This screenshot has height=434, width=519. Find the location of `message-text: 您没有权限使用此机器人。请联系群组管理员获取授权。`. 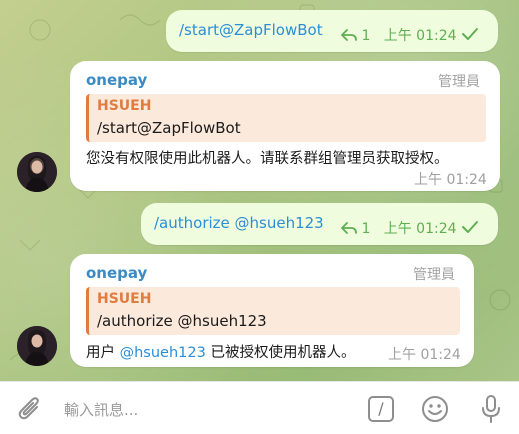

message-text: 您没有权限使用此机器人。请联系群组管理员获取授权。 is located at coordinates (267, 159).